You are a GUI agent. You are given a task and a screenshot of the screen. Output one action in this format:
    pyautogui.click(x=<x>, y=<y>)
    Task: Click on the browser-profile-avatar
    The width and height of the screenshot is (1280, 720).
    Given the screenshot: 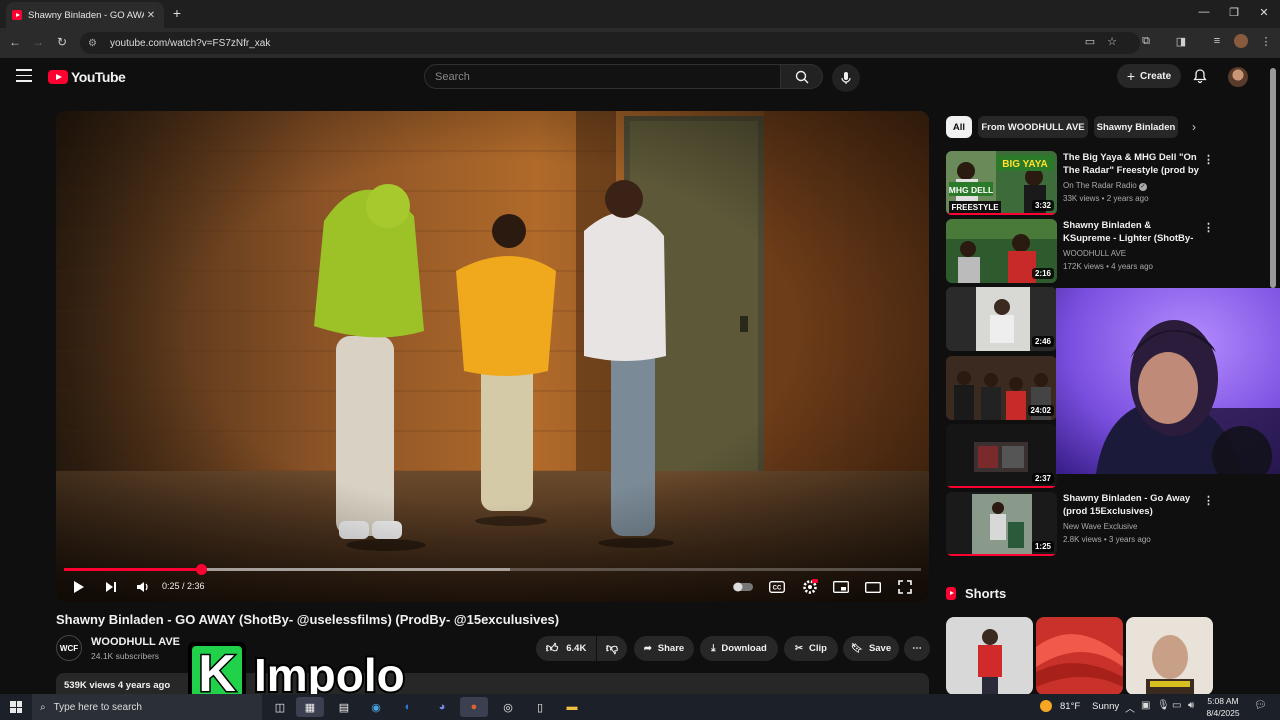 What is the action you would take?
    pyautogui.click(x=1241, y=41)
    